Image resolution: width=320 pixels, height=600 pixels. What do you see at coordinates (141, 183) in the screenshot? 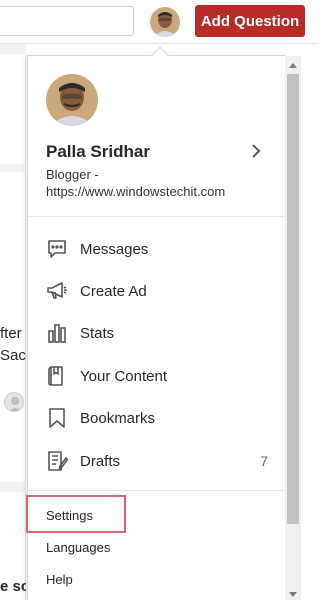
I see `profile-credential: Blogger - https://www.windowstechit.com` at bounding box center [141, 183].